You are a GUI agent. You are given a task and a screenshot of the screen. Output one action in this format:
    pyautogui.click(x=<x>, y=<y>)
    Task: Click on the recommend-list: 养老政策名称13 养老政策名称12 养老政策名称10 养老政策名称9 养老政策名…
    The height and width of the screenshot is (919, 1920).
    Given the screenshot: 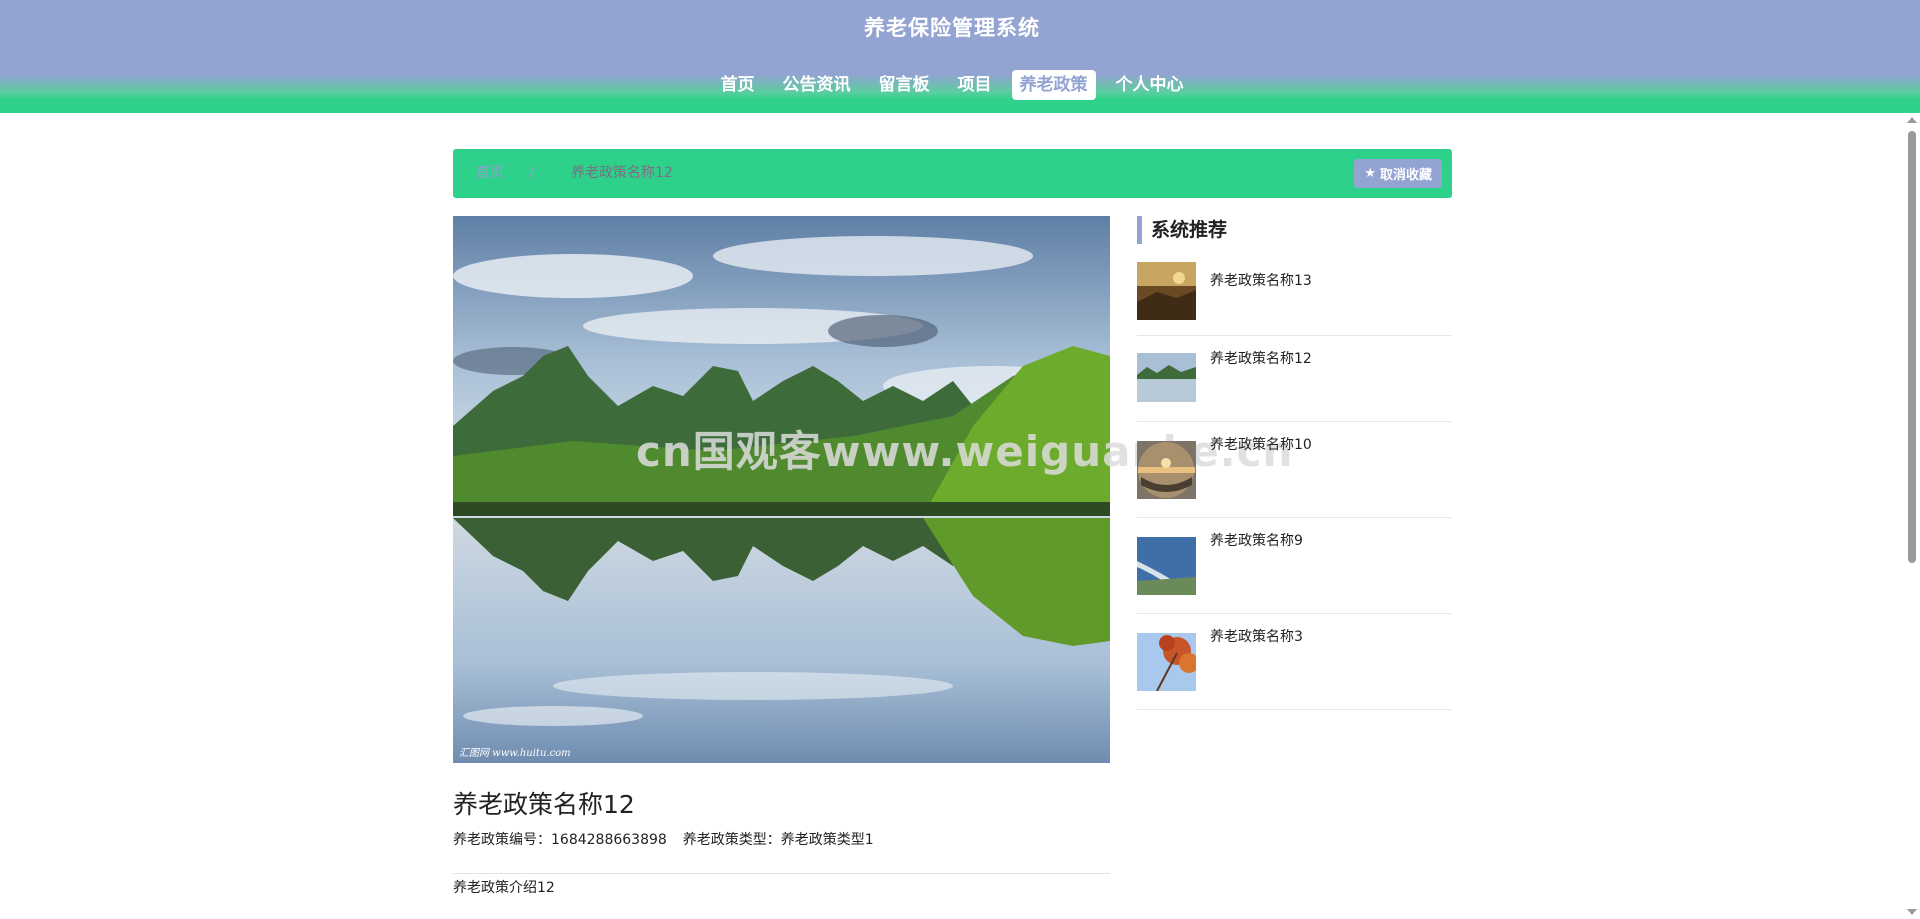 What is the action you would take?
    pyautogui.click(x=1294, y=484)
    